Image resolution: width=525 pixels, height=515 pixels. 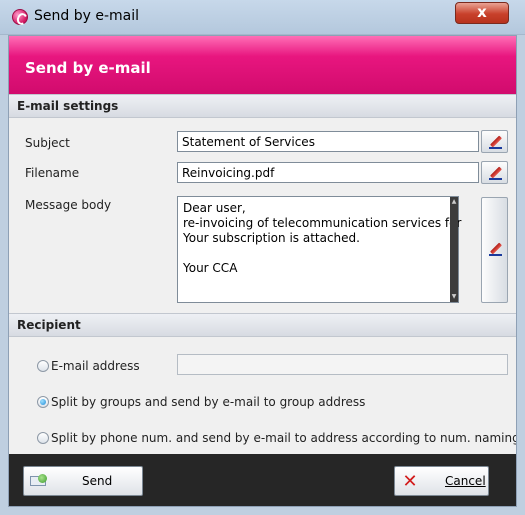 I want to click on email-settings-header-label: E-mail settings, so click(x=68, y=106).